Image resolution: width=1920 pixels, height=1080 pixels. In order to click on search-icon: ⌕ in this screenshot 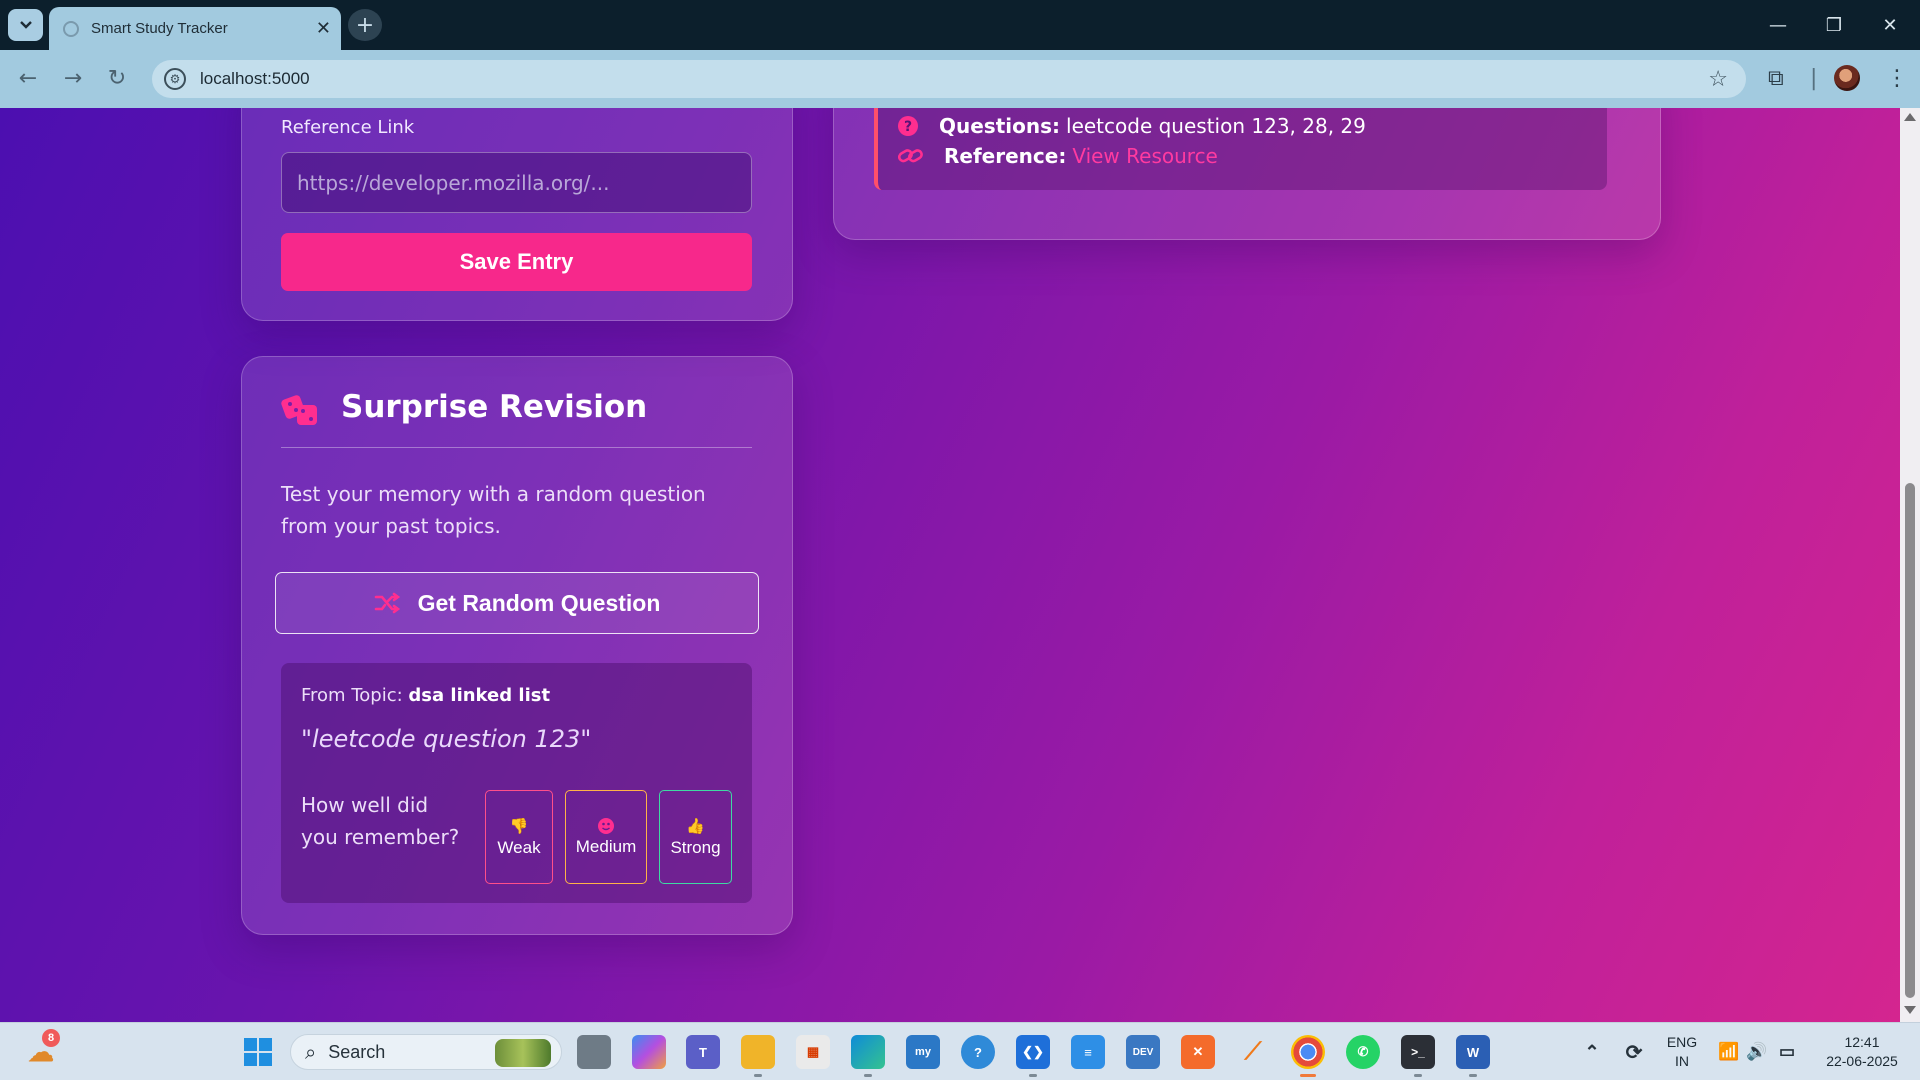, I will do `click(311, 1052)`.